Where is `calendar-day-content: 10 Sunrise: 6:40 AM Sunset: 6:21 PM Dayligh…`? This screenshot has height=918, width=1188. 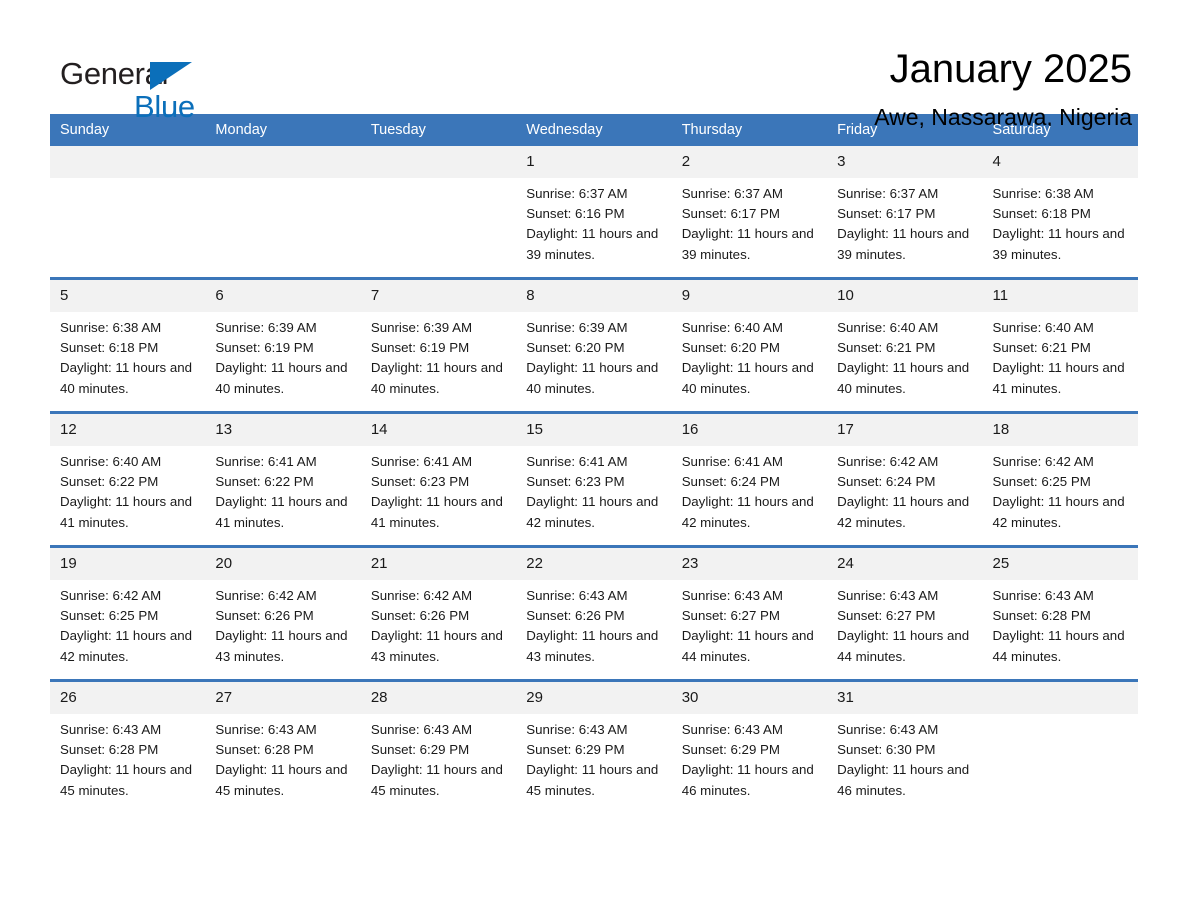
calendar-day-content: 10 Sunrise: 6:40 AM Sunset: 6:21 PM Dayligh… is located at coordinates (905, 345).